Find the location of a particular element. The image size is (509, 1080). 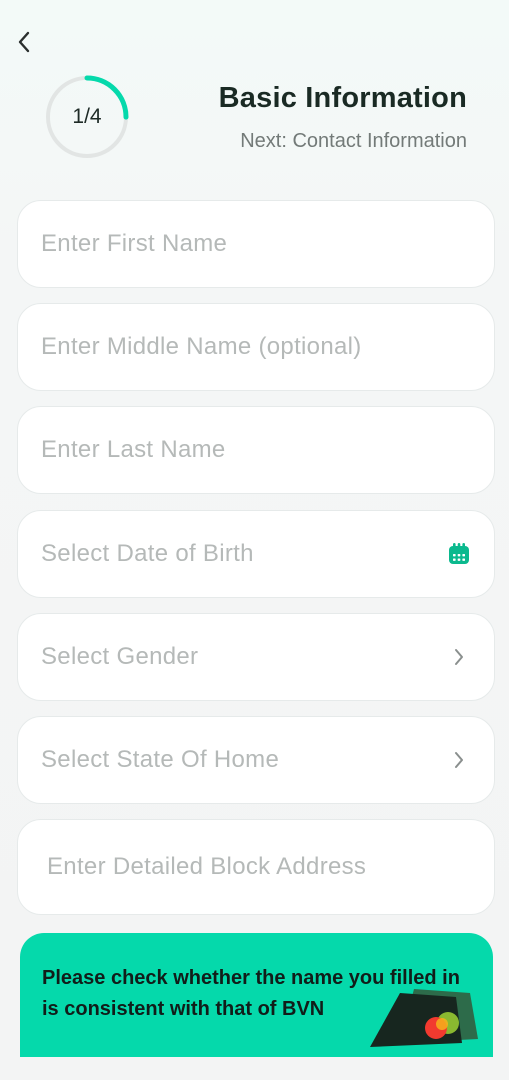

first-name-field is located at coordinates (256, 244).